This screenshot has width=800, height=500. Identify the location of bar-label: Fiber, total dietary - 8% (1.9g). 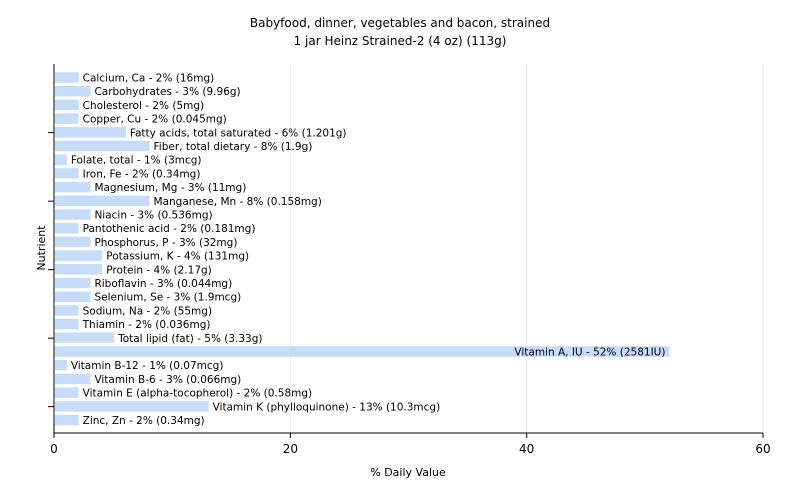
(233, 147).